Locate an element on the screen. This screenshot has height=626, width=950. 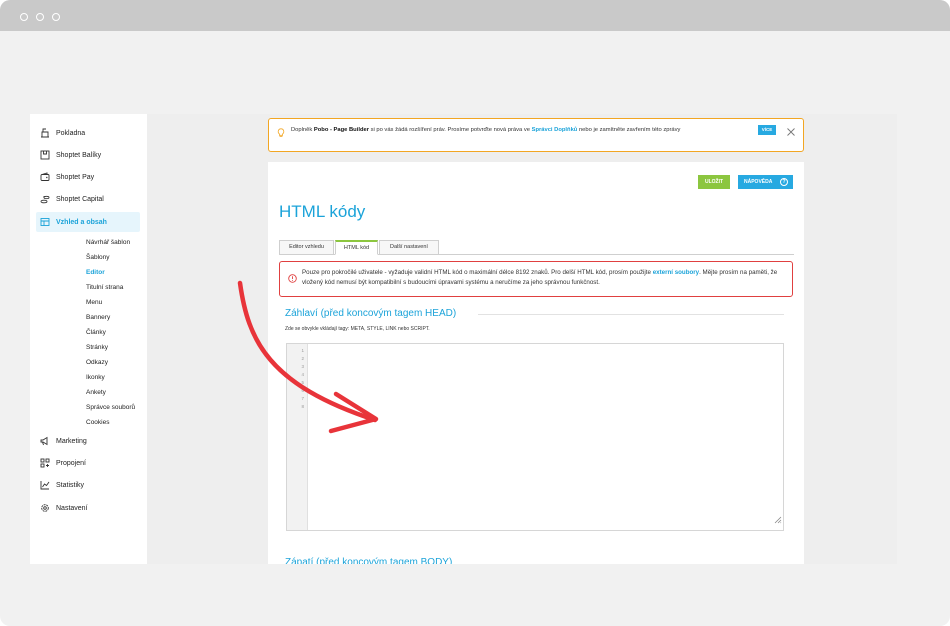
annotation-arrow-icon is located at coordinates (308, 357).